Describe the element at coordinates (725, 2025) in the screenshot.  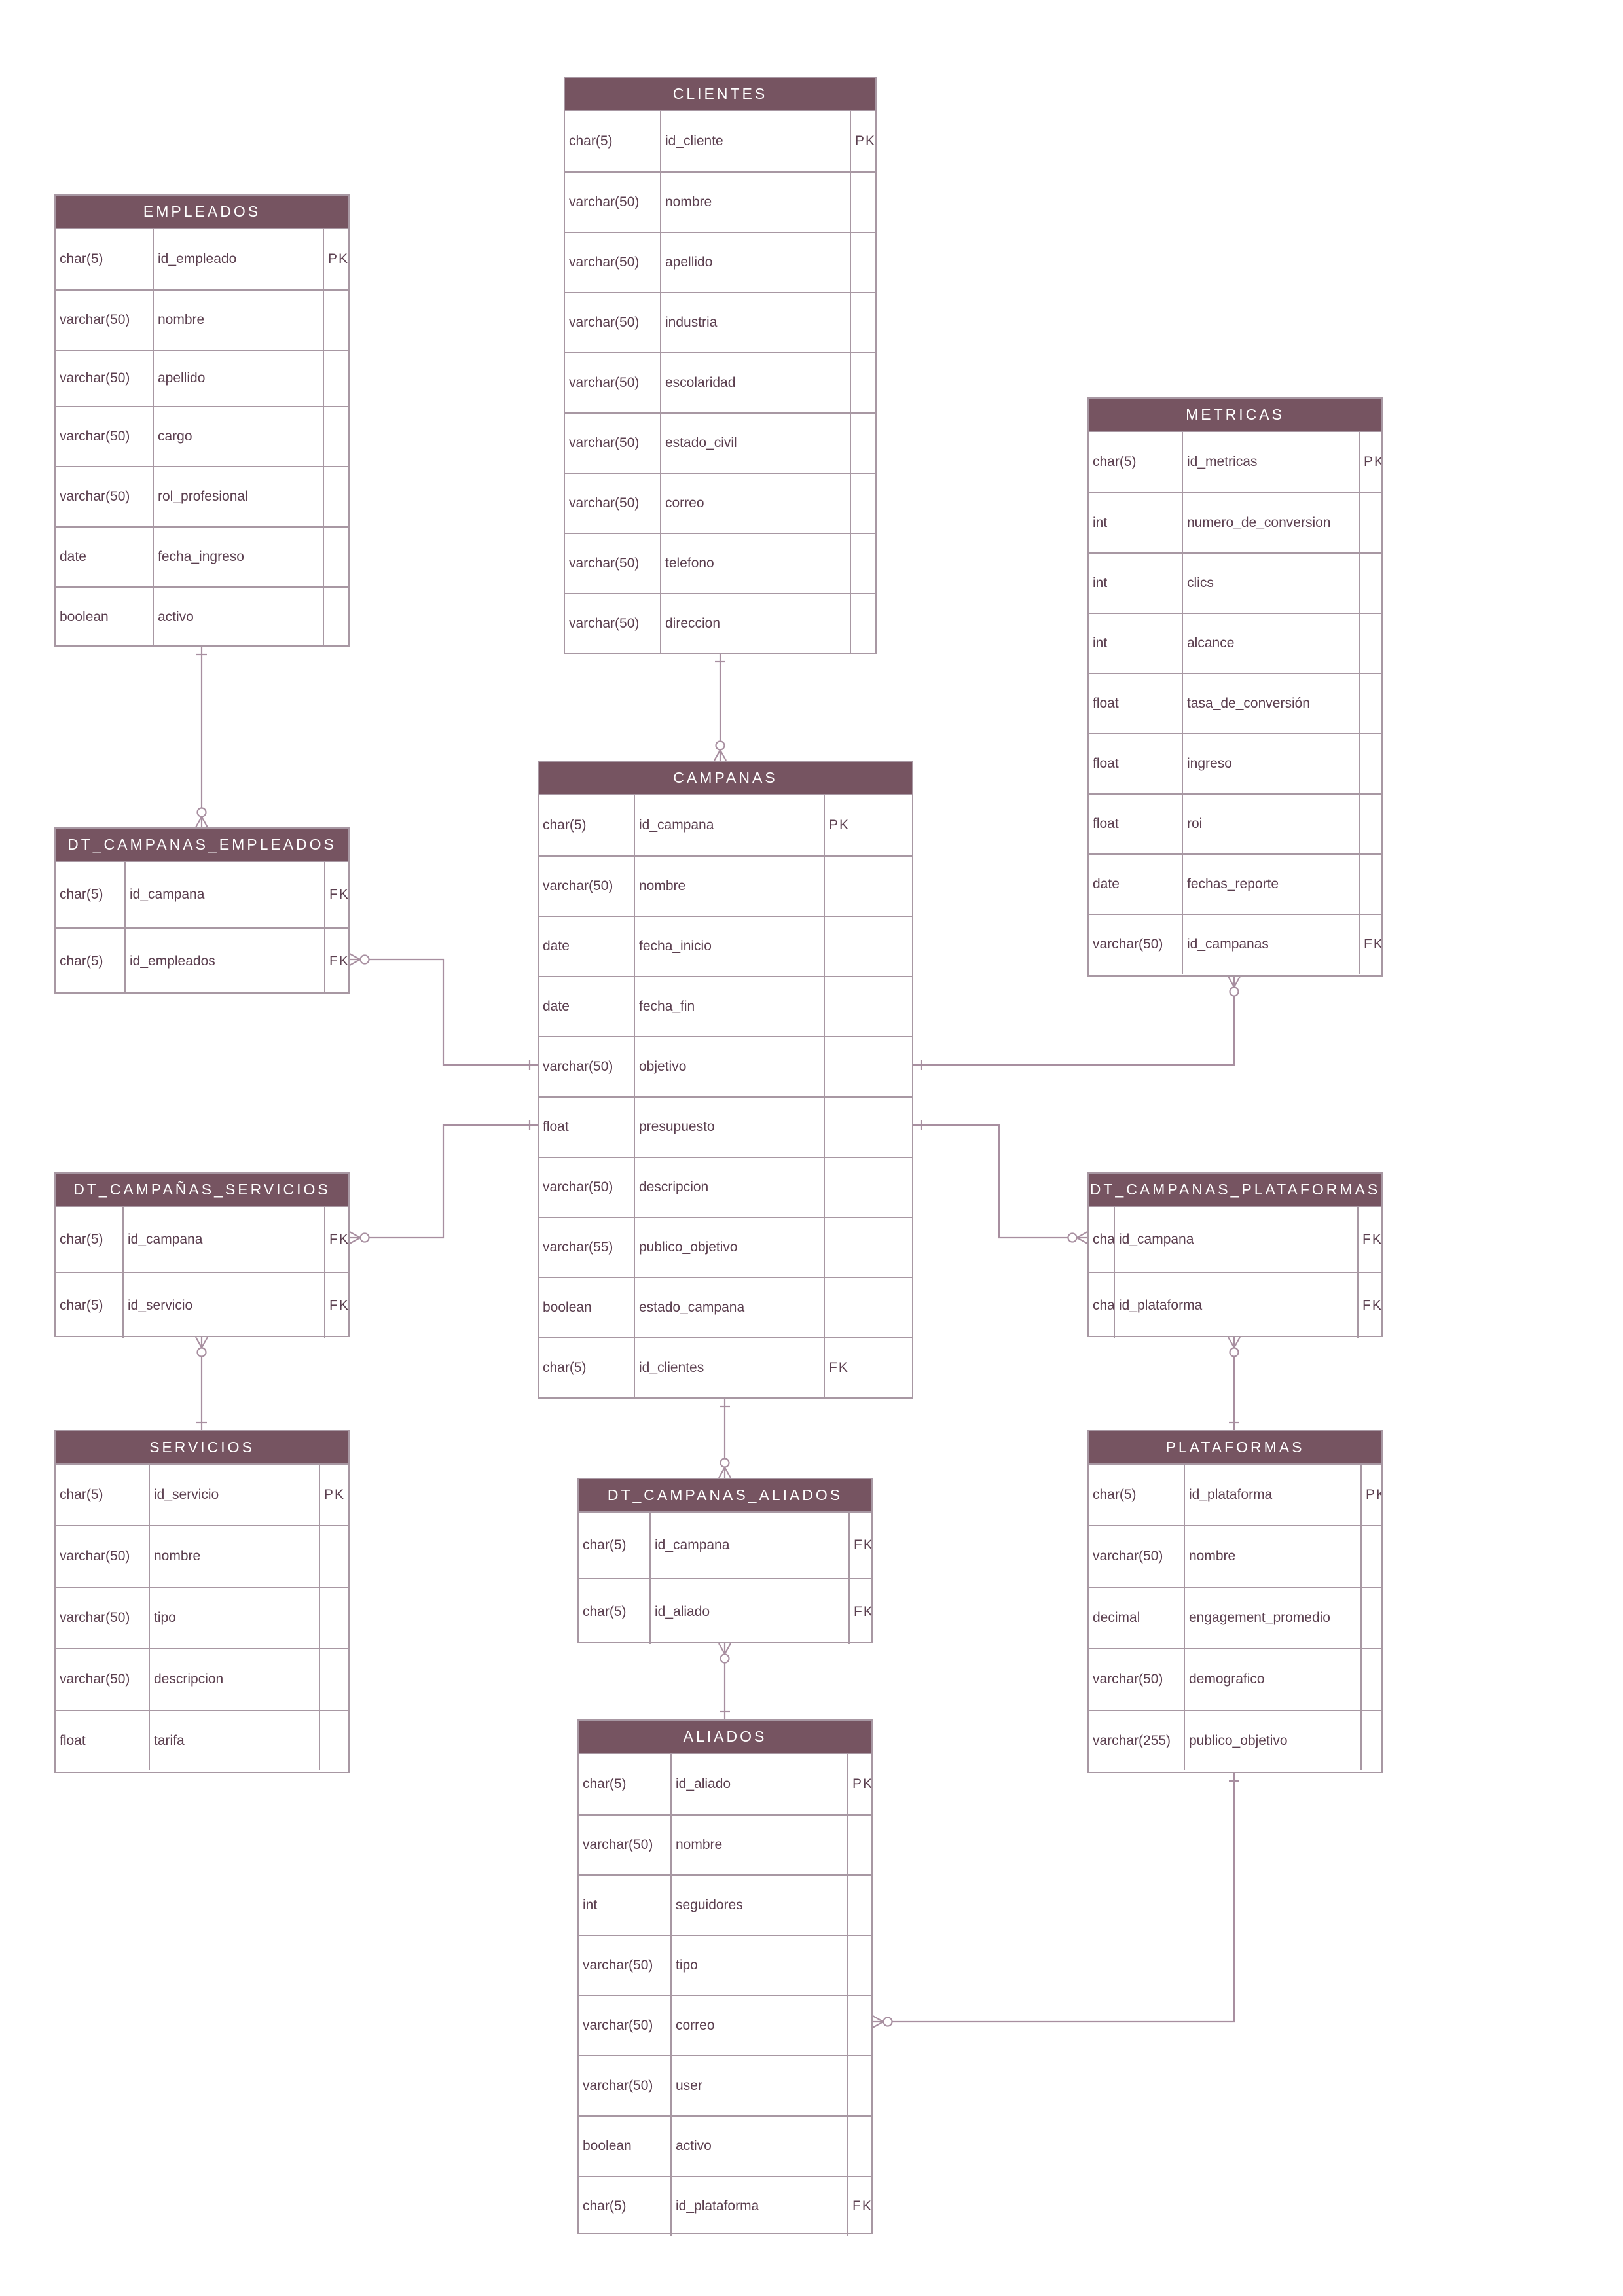
I see `attribute-row: varchar(50) correo` at that location.